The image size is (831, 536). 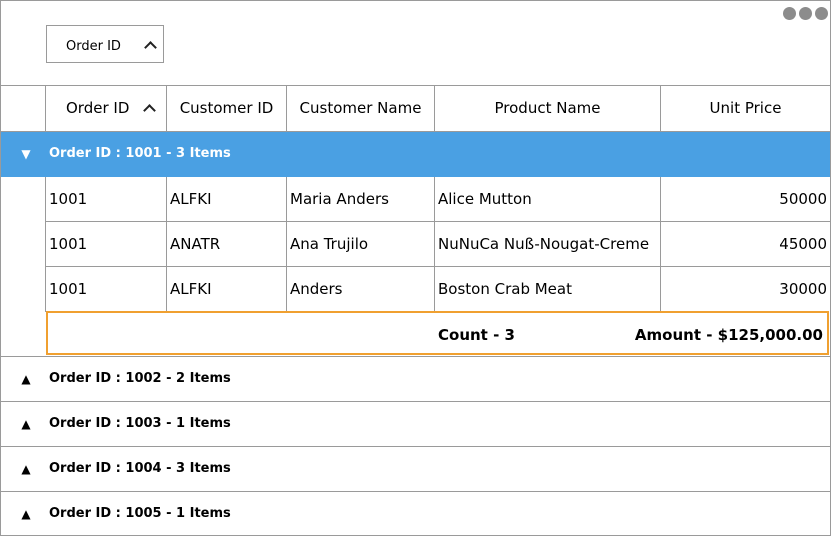 I want to click on column-header-label: Unit Price, so click(x=745, y=108).